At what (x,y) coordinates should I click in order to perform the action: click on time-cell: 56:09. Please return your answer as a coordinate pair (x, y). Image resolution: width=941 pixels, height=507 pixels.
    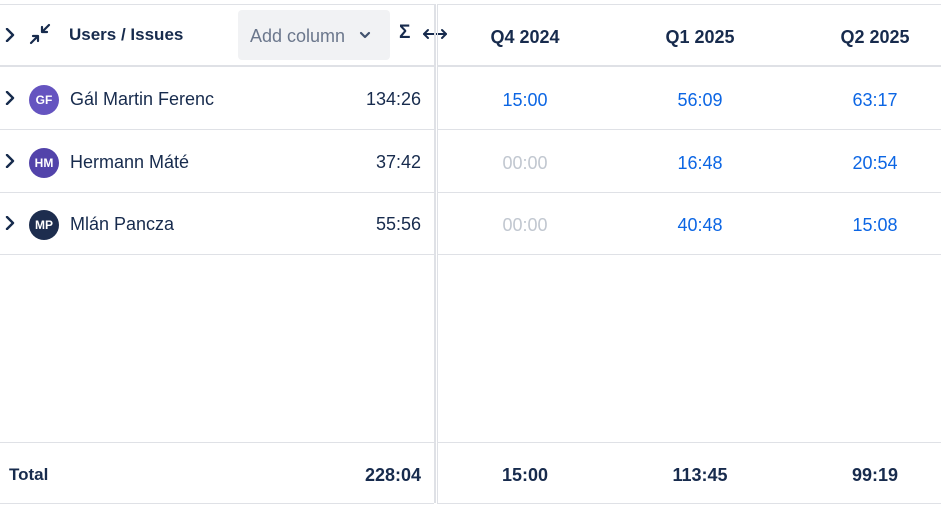
    Looking at the image, I should click on (700, 100).